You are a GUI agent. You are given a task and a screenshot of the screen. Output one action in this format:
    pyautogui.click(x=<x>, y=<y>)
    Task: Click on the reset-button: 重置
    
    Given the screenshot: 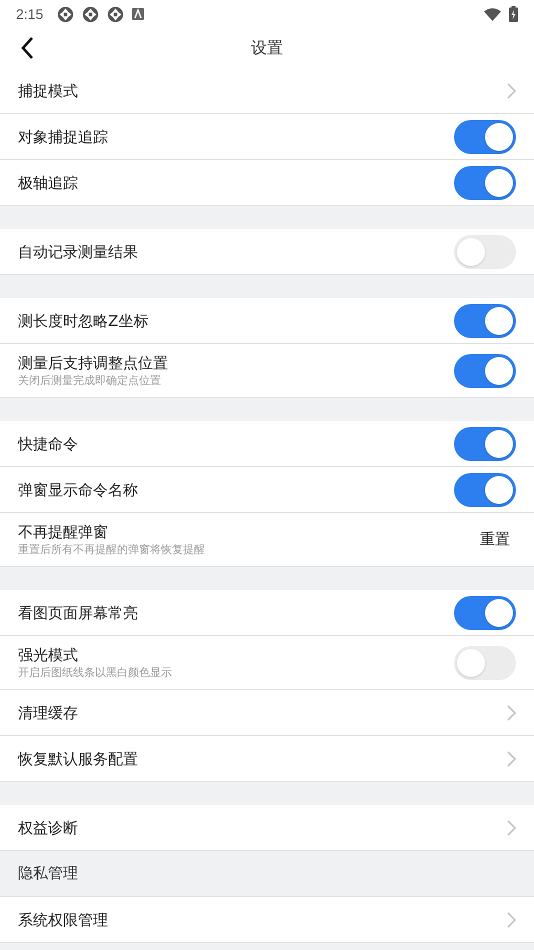 What is the action you would take?
    pyautogui.click(x=498, y=539)
    